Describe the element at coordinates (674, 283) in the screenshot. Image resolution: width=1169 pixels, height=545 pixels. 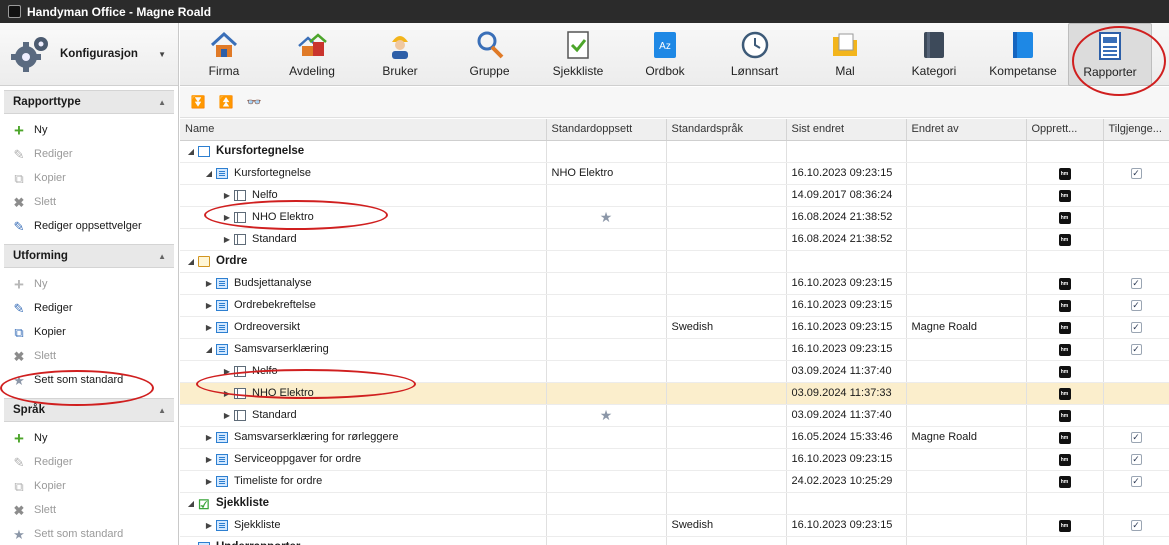
I see `table-row: ▶ Budsjettanalyse 16.10.2023 09:23:15 hm ✓` at that location.